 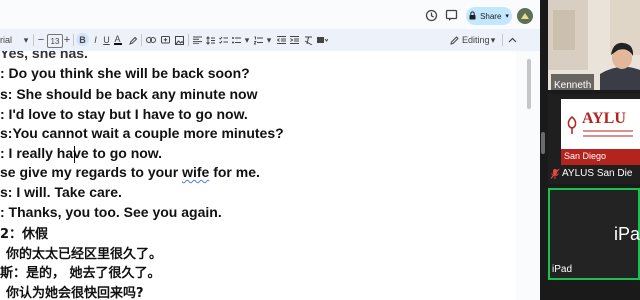 I want to click on mode-chevron-icon: ▾, so click(x=493, y=40).